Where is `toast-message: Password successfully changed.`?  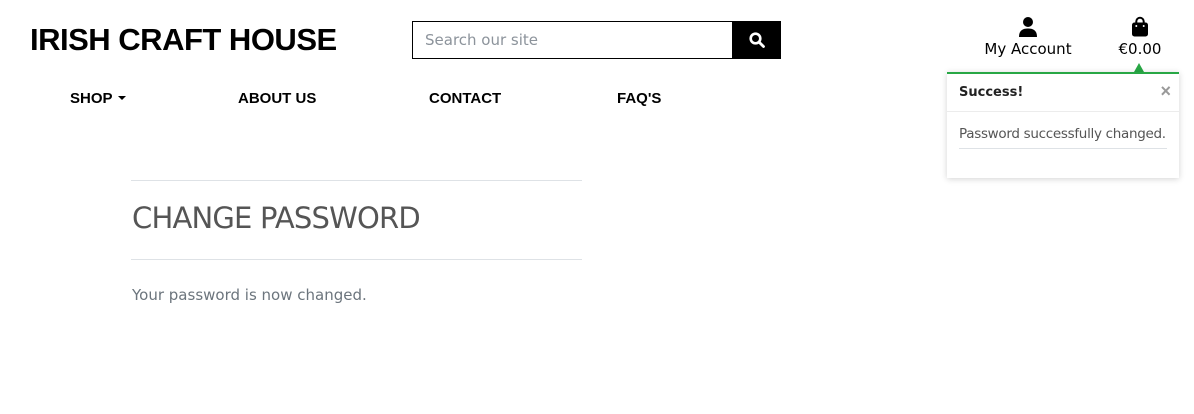
toast-message: Password successfully changed. is located at coordinates (1063, 137).